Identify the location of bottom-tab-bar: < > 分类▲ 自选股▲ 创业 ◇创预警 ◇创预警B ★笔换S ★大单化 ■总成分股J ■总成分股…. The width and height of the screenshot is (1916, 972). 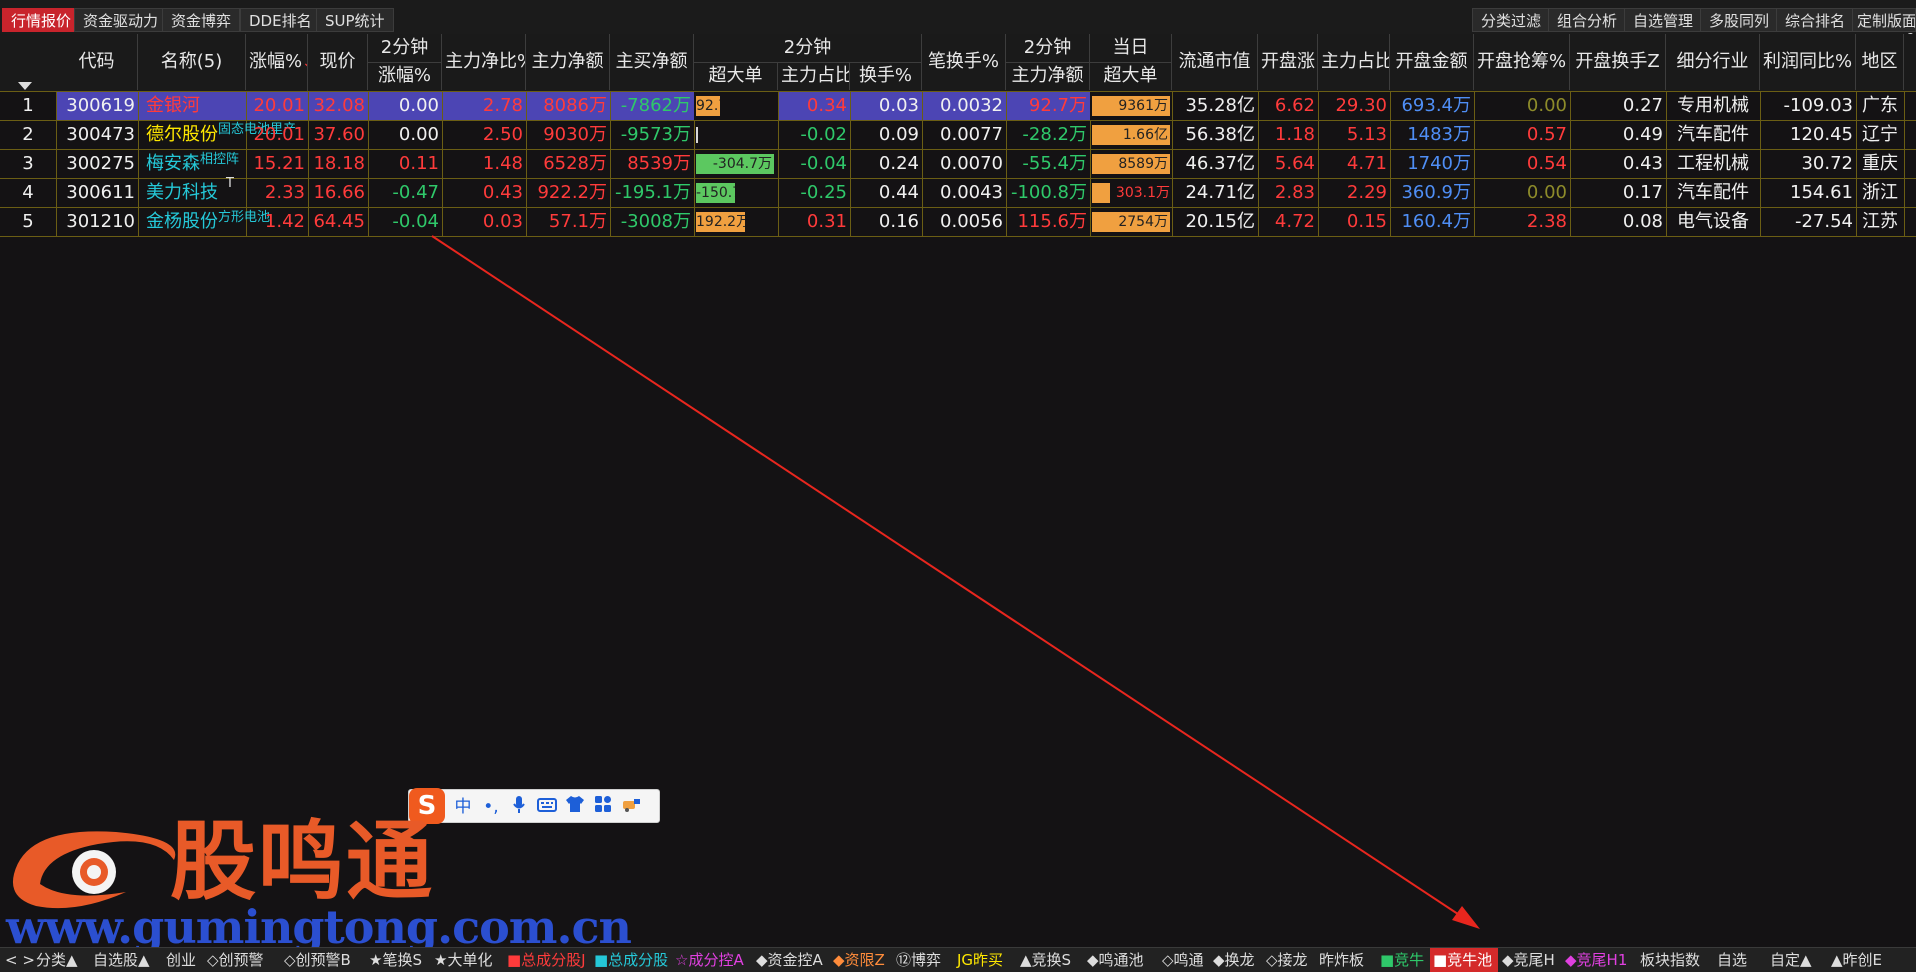
(958, 959).